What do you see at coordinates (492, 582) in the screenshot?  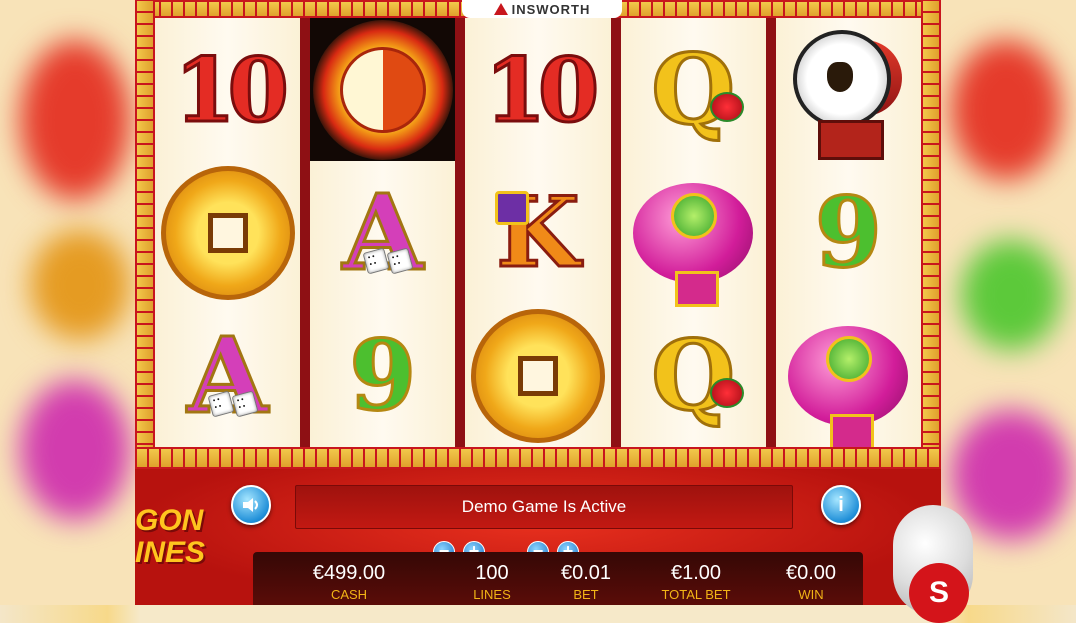 I see `lines-stat: 100 LINES` at bounding box center [492, 582].